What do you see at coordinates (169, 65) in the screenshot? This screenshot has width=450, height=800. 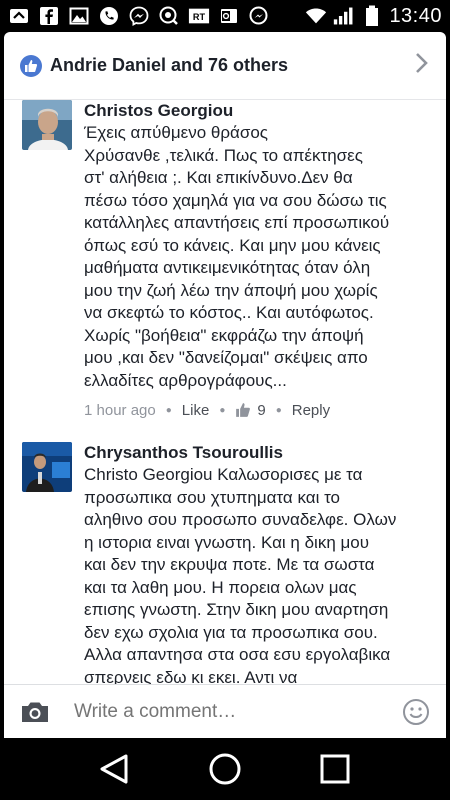 I see `likes-summary: Andrie Daniel and 76 others` at bounding box center [169, 65].